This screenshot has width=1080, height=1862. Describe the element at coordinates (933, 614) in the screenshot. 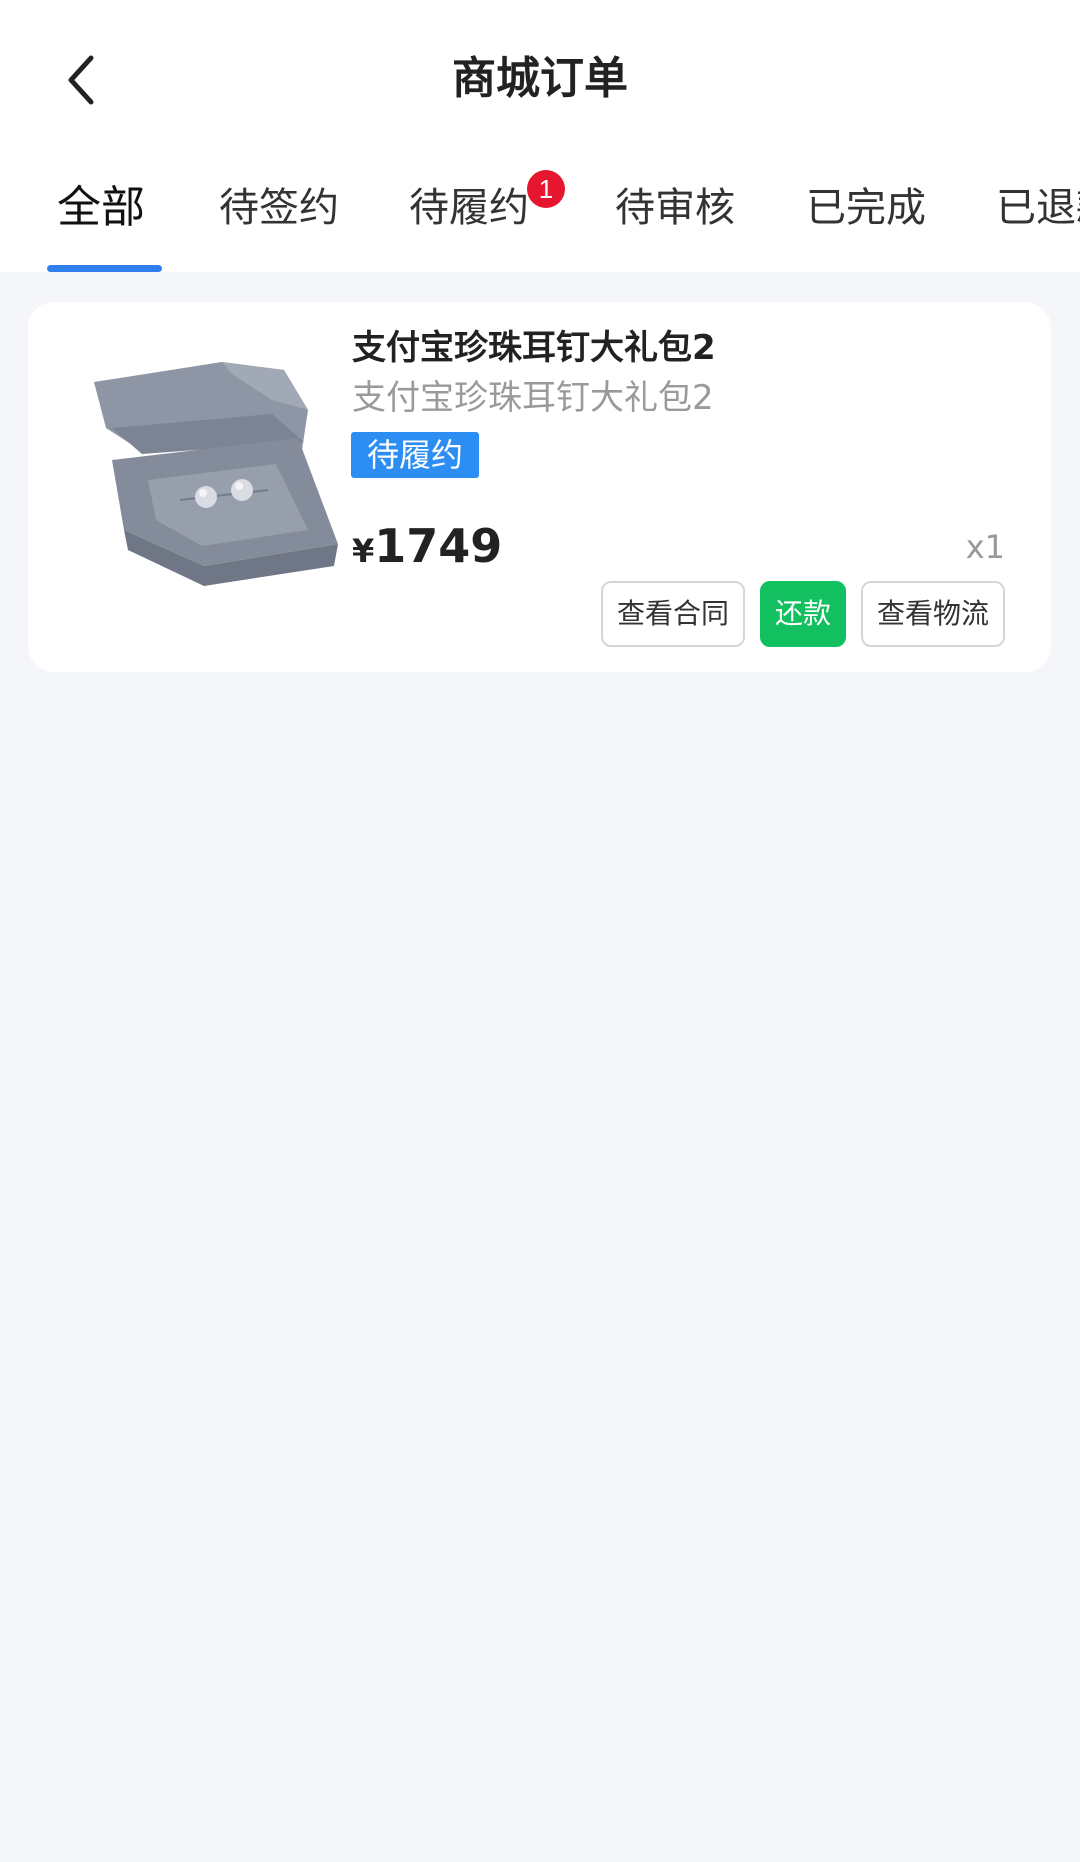

I see `view-logistics-button: 查看物流` at that location.